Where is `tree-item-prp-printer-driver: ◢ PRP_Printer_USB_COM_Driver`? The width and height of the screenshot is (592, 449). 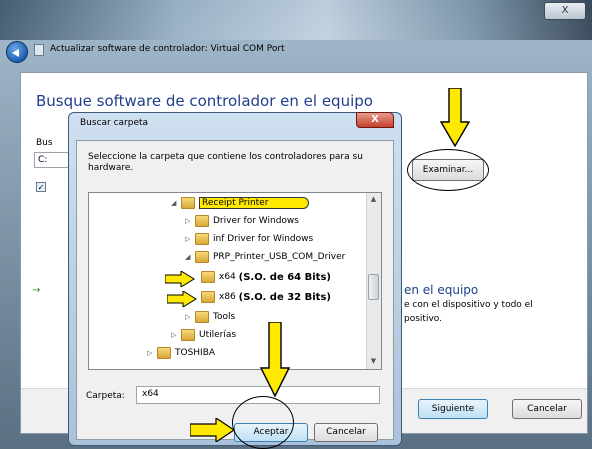 tree-item-prp-printer-driver: ◢ PRP_Printer_USB_COM_Driver is located at coordinates (265, 257).